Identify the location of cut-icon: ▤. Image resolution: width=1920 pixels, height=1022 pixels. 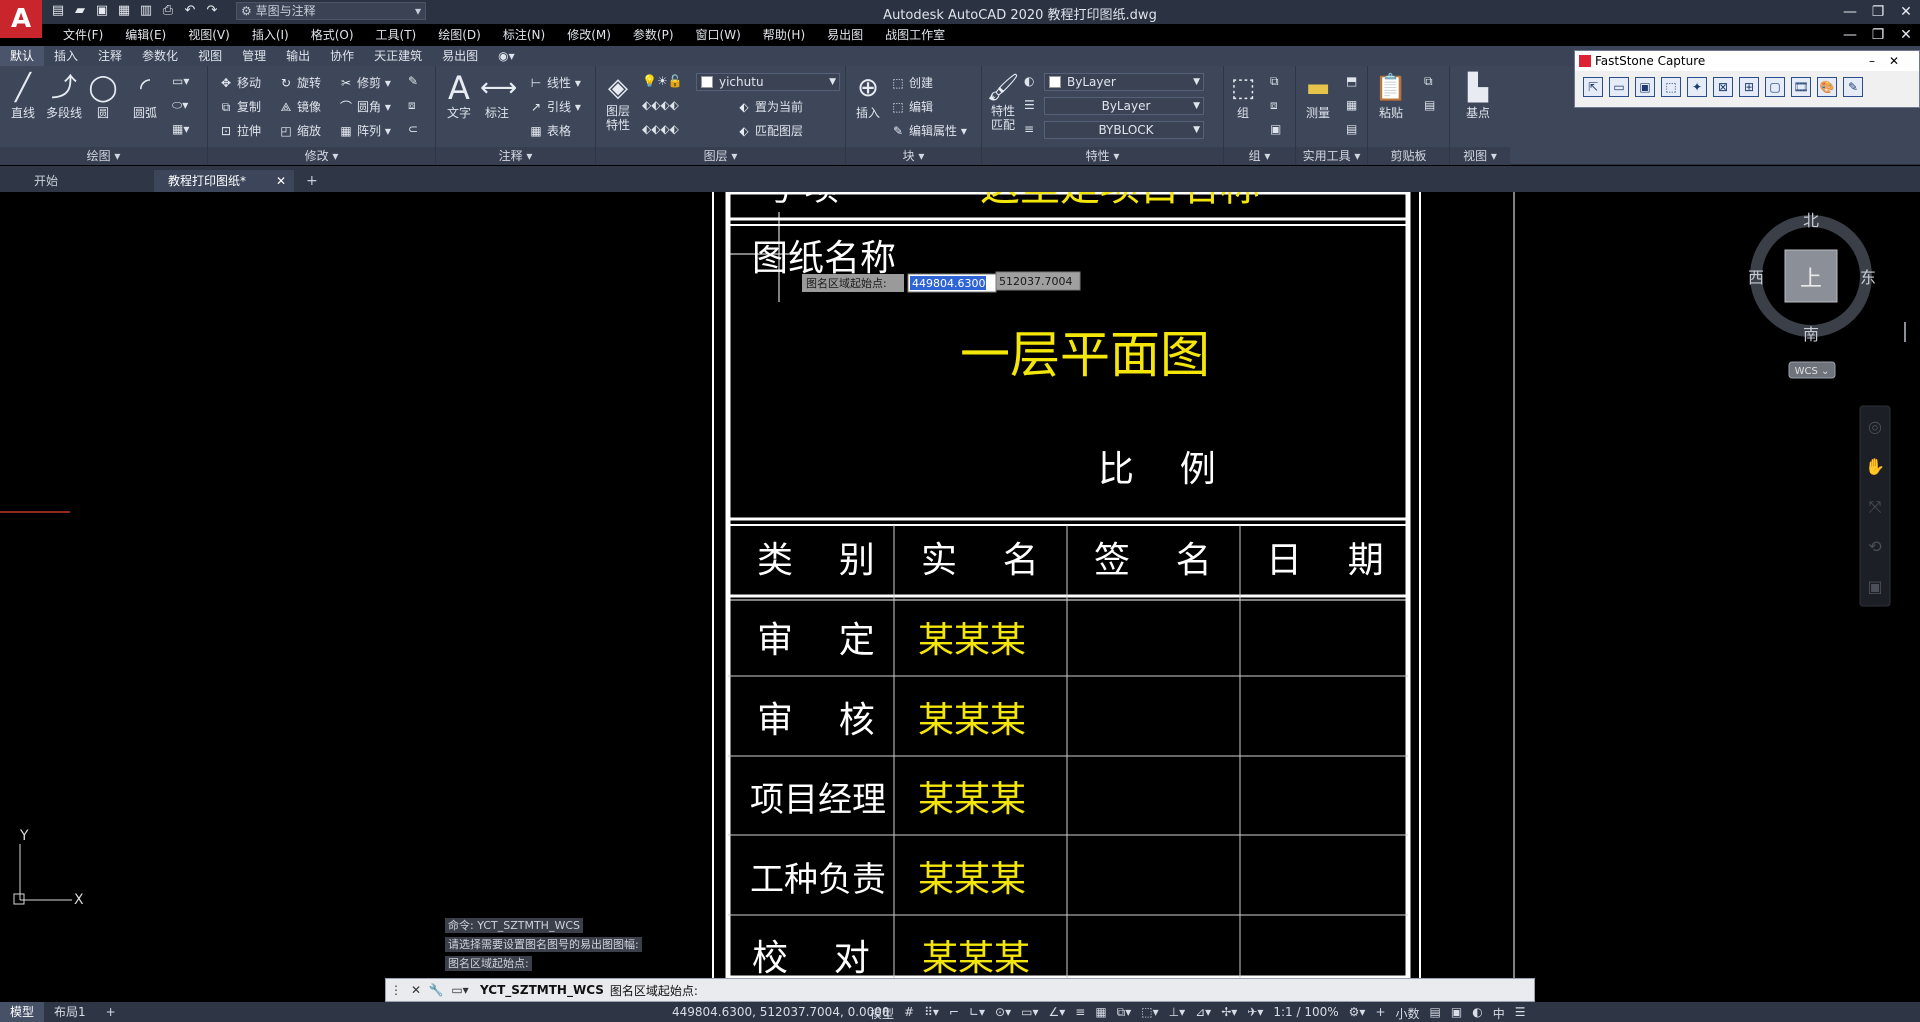
(1429, 105).